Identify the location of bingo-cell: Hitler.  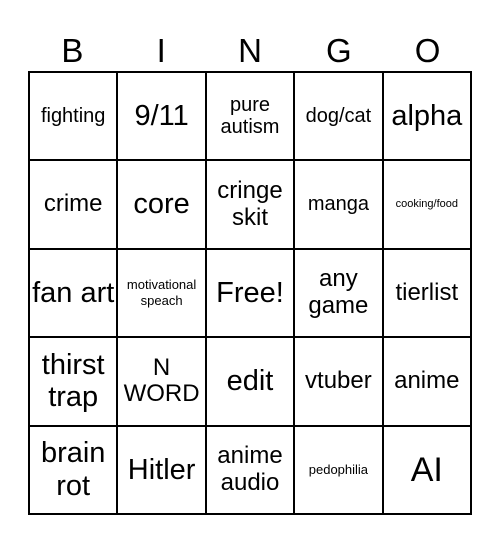
(161, 469).